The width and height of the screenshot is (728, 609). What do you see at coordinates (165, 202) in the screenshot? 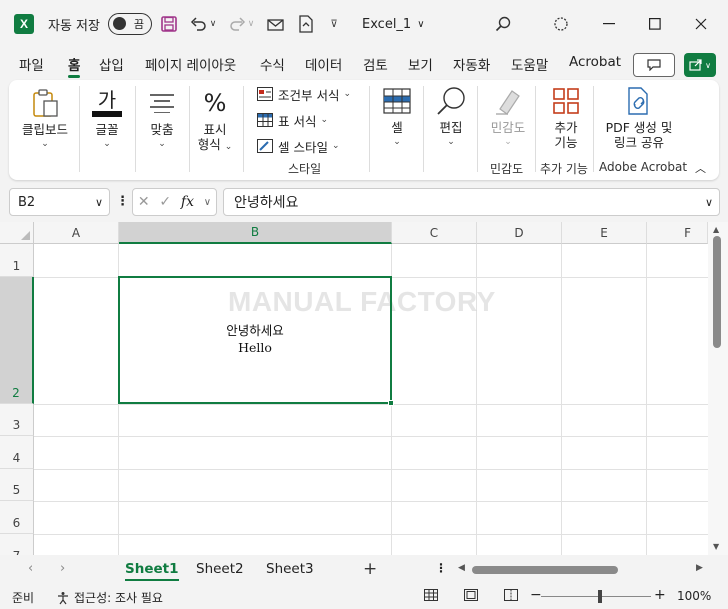
I see `enter-icon: ✓` at bounding box center [165, 202].